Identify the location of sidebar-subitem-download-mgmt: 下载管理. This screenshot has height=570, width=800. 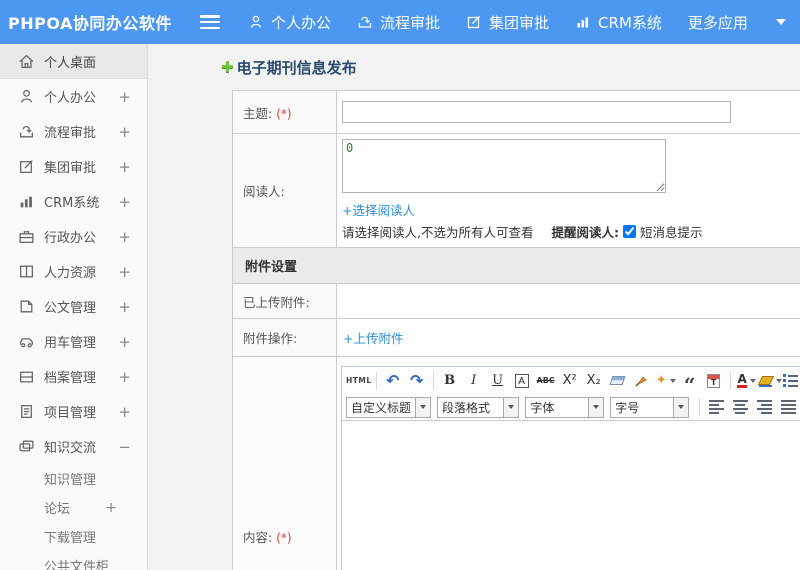
(73, 536).